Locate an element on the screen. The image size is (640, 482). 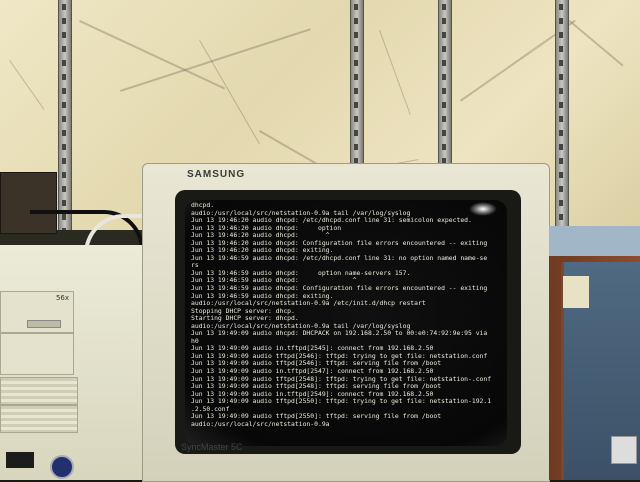
screen-glare is located at coordinates (483, 209).